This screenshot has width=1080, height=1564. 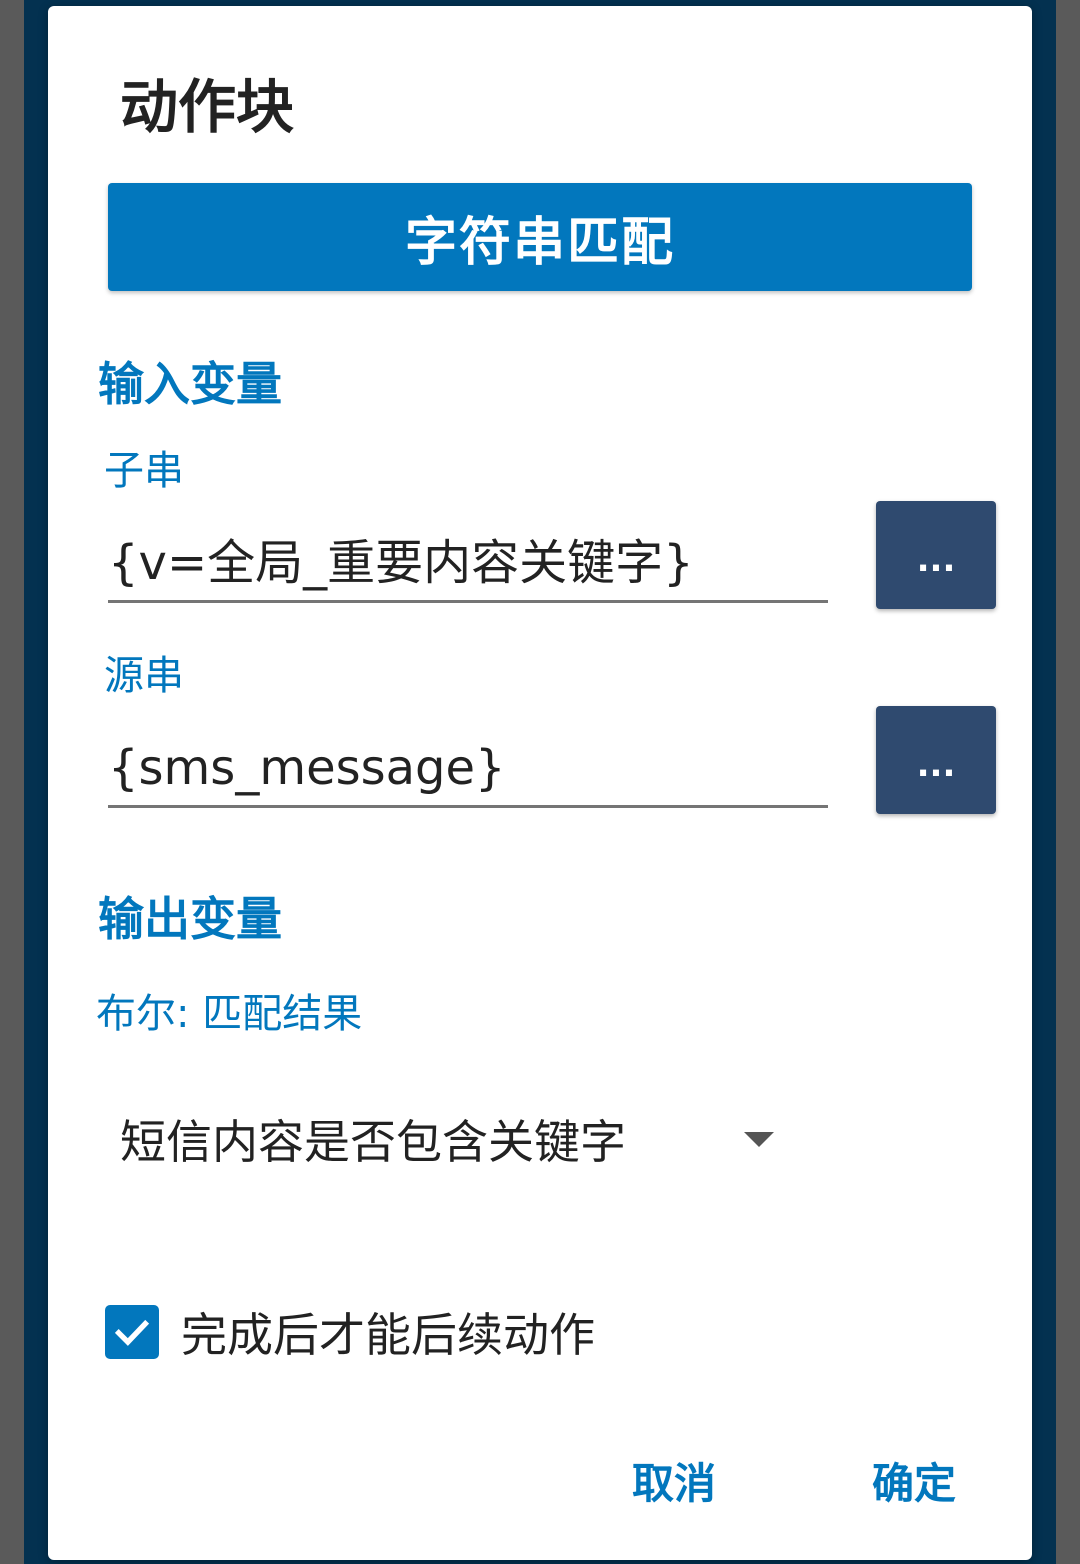 What do you see at coordinates (190, 919) in the screenshot?
I see `output-variables-heading: 输出变量` at bounding box center [190, 919].